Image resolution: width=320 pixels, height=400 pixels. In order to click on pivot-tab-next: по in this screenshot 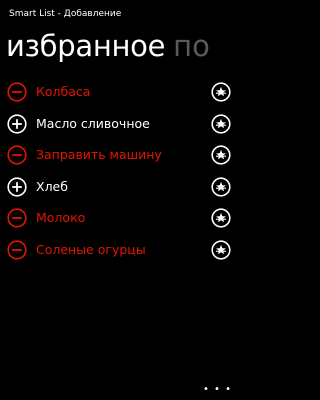, I will do `click(191, 46)`.